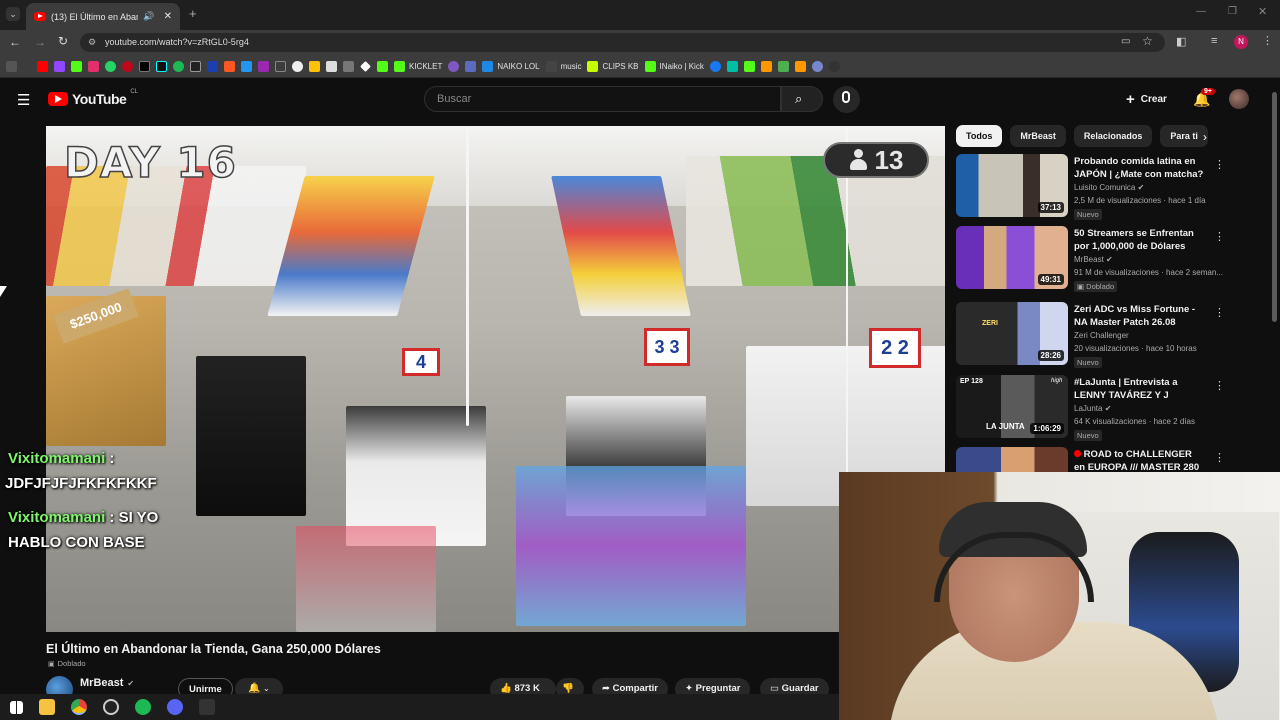  What do you see at coordinates (229, 66) in the screenshot?
I see `orange-bookmark-icon` at bounding box center [229, 66].